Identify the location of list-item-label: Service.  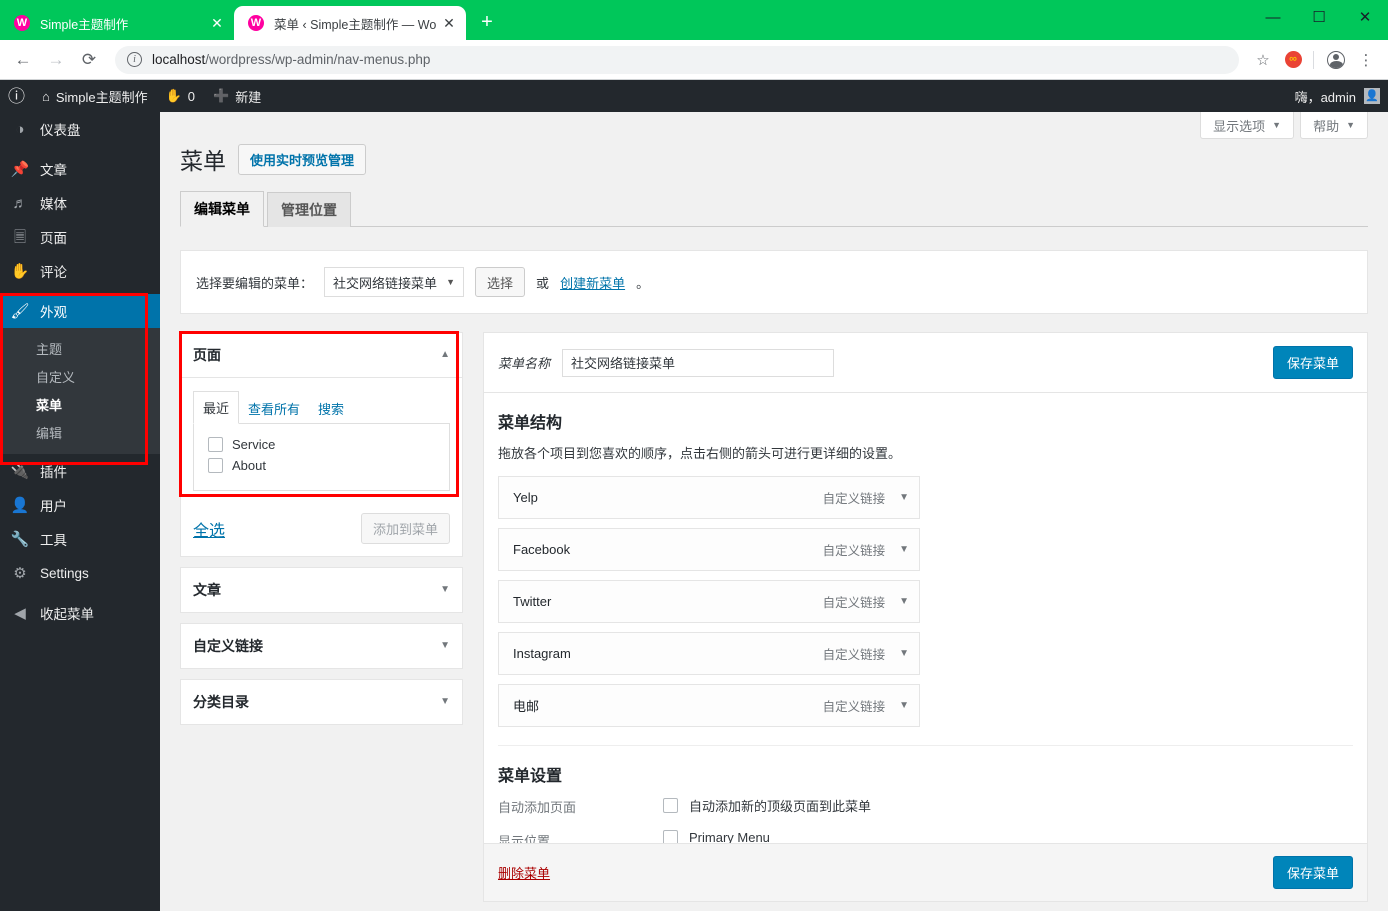
(254, 444).